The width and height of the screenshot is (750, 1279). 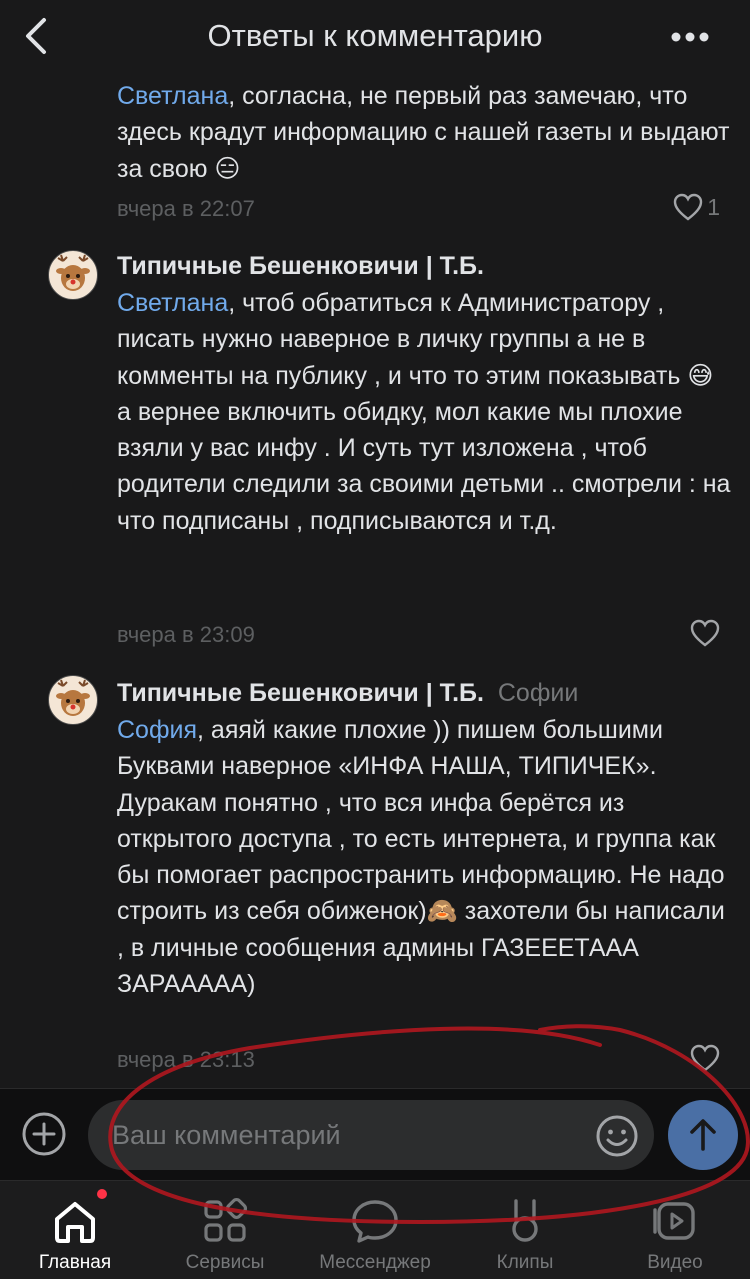 I want to click on mention-link: София, so click(x=157, y=730).